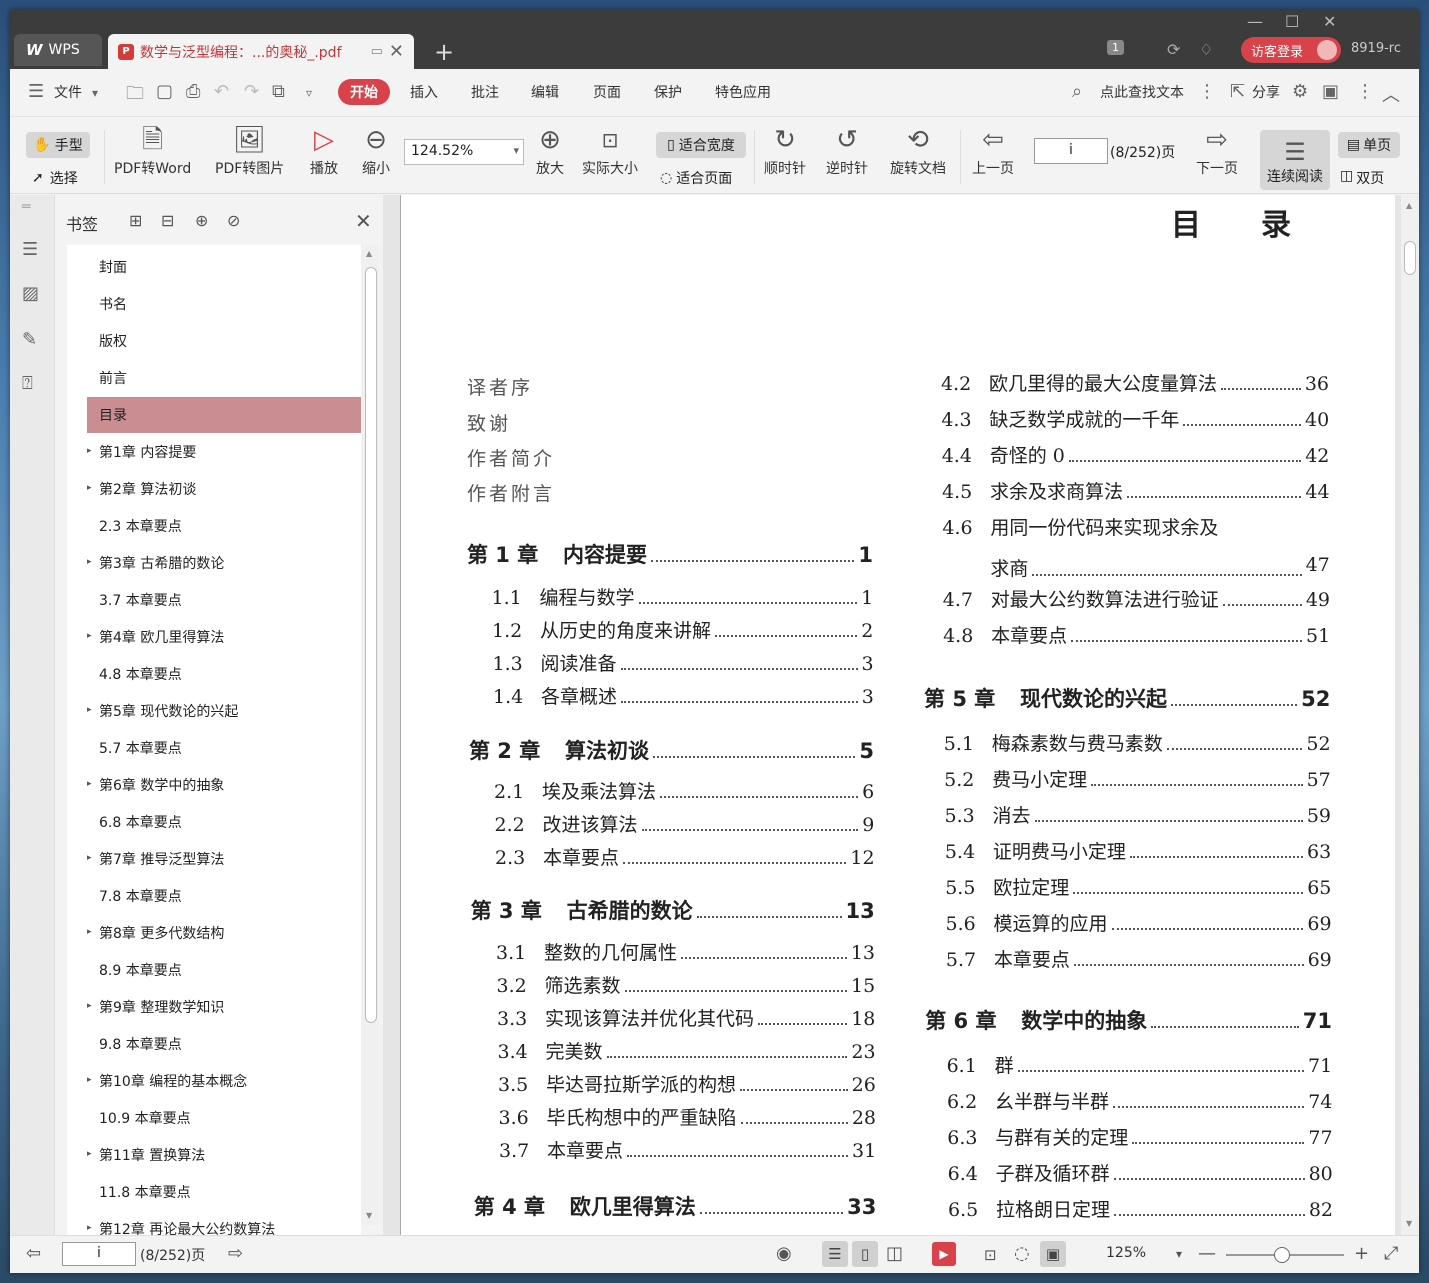 This screenshot has width=1429, height=1283. Describe the element at coordinates (309, 93) in the screenshot. I see `more-dropdown-icon: ▿` at that location.